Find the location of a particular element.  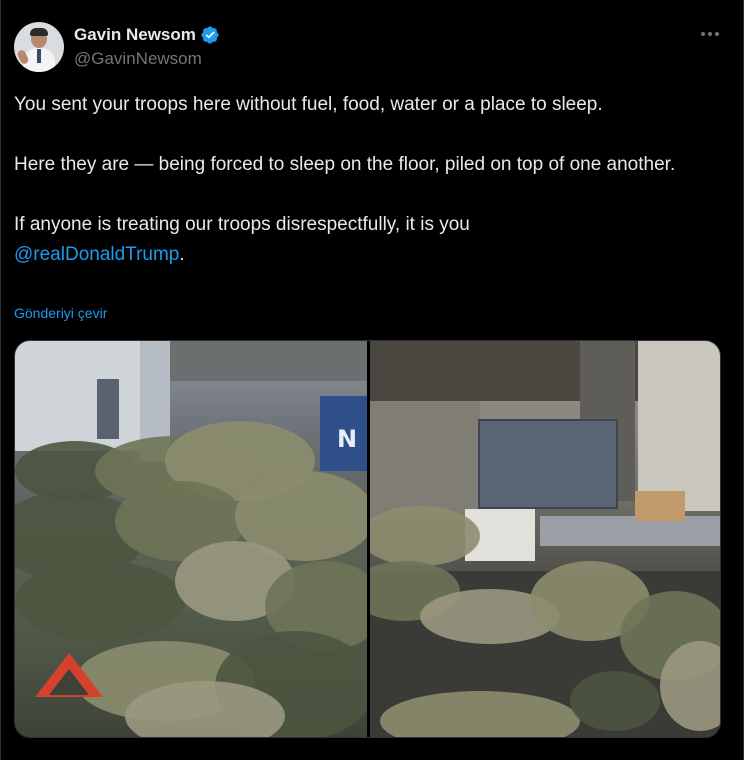

avatar-tie is located at coordinates (39, 56).